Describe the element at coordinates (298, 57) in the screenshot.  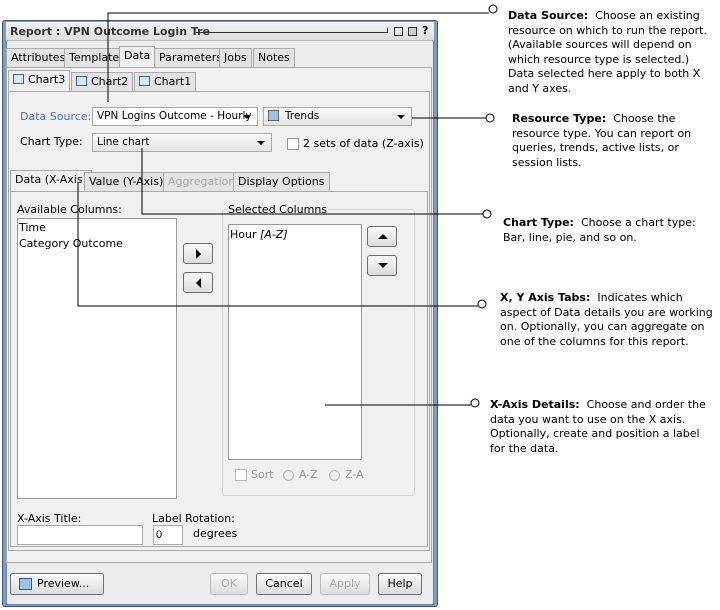
I see `callout-line-data-source` at that location.